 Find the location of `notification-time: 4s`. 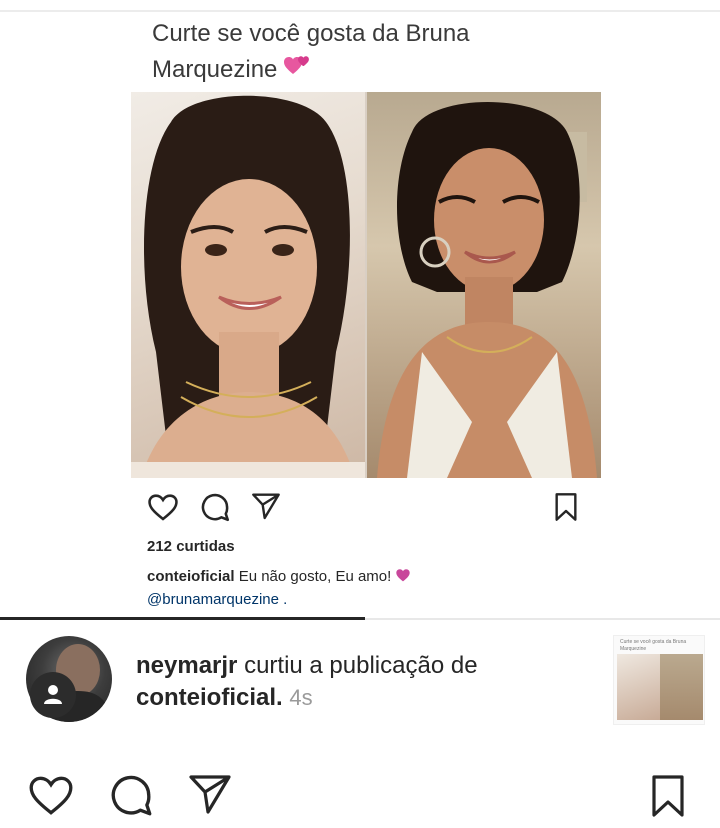

notification-time: 4s is located at coordinates (301, 697).